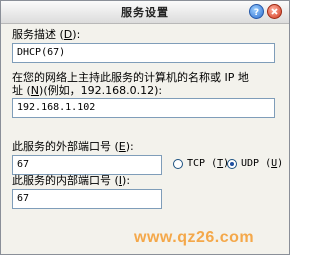 The width and height of the screenshot is (320, 255). Describe the element at coordinates (143, 53) in the screenshot. I see `description-field: DHCP(67)` at that location.